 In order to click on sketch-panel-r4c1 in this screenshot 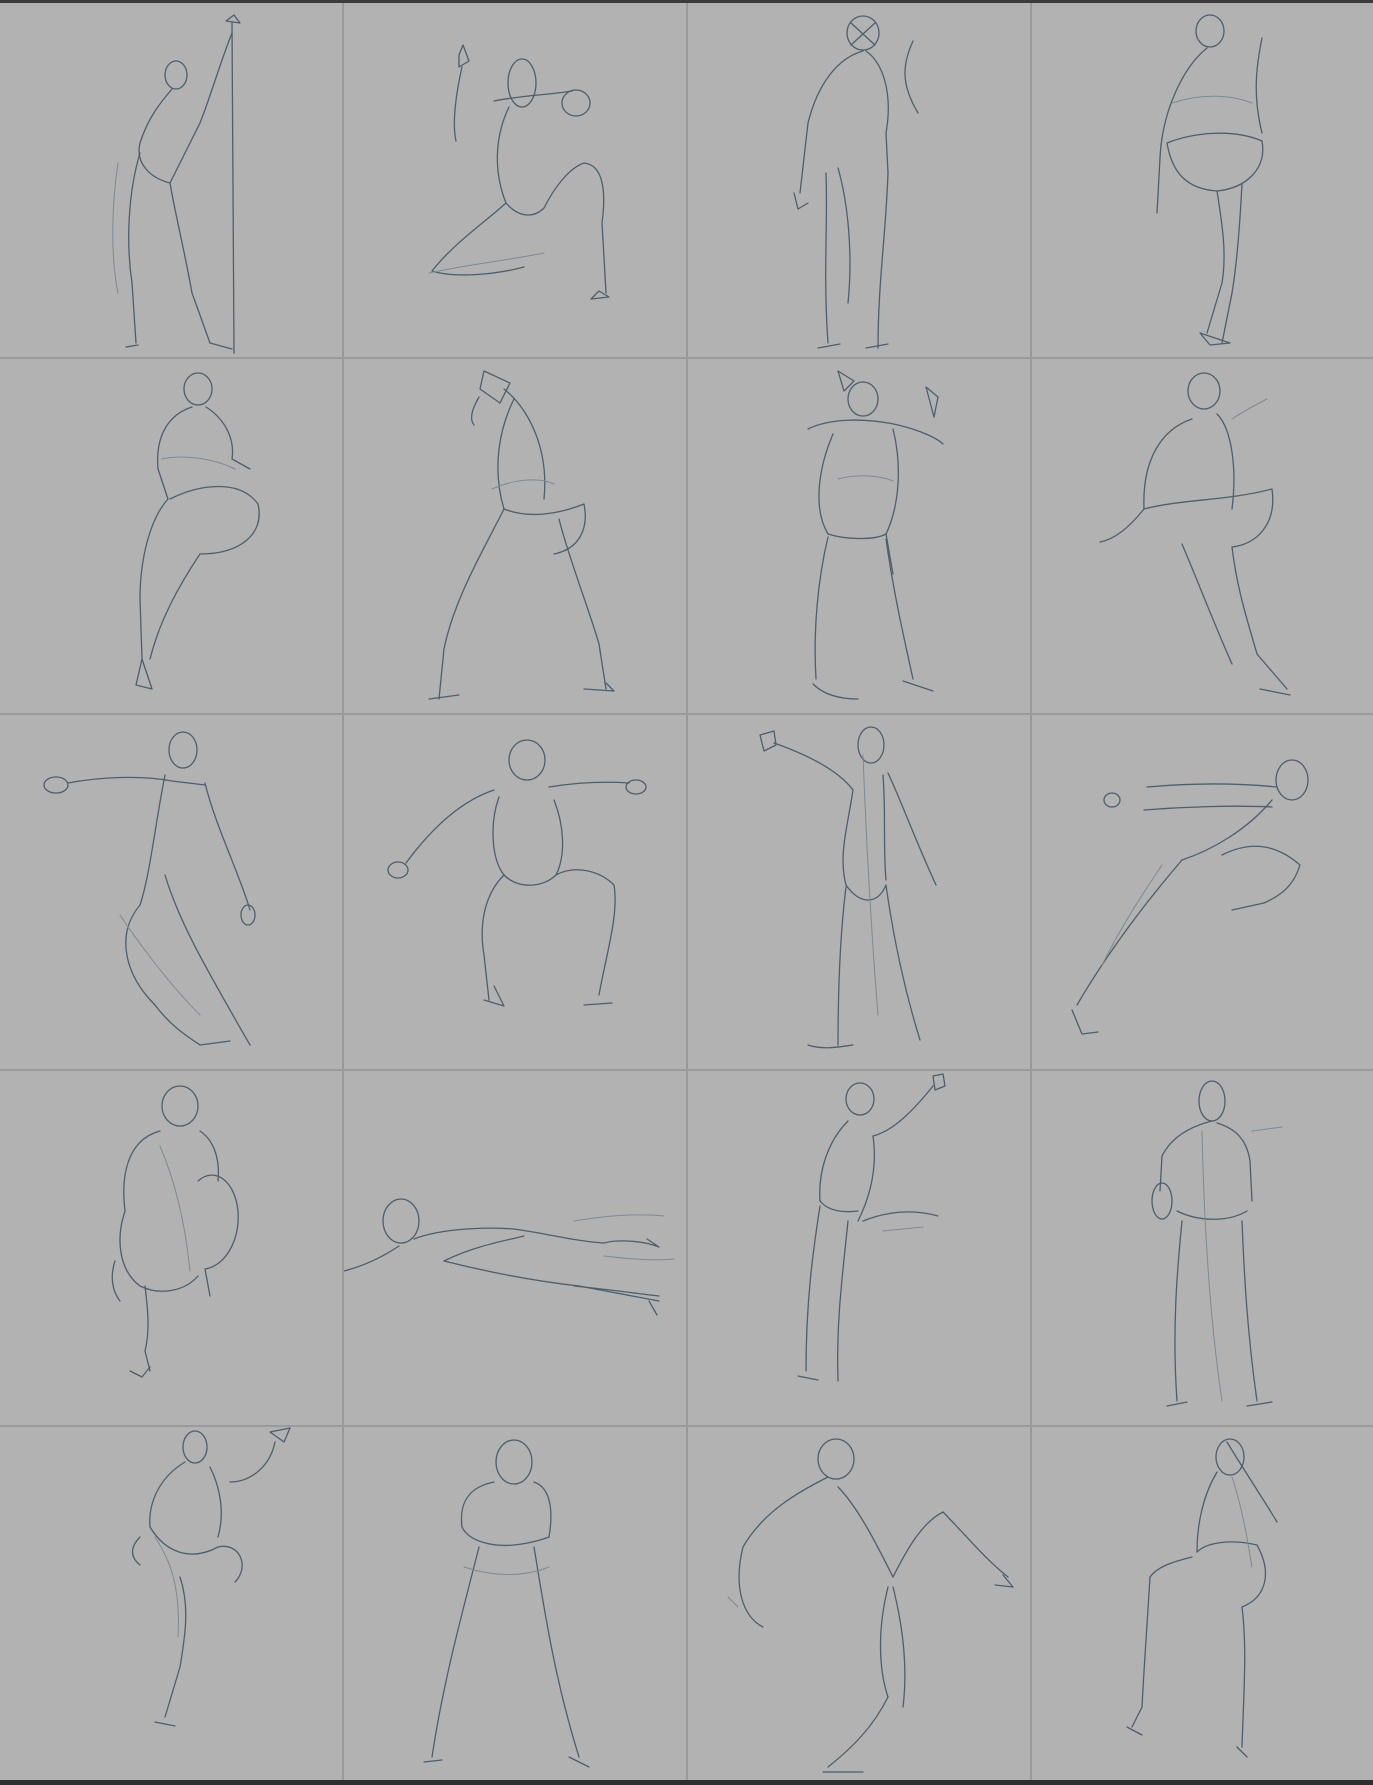, I will do `click(171, 1248)`.